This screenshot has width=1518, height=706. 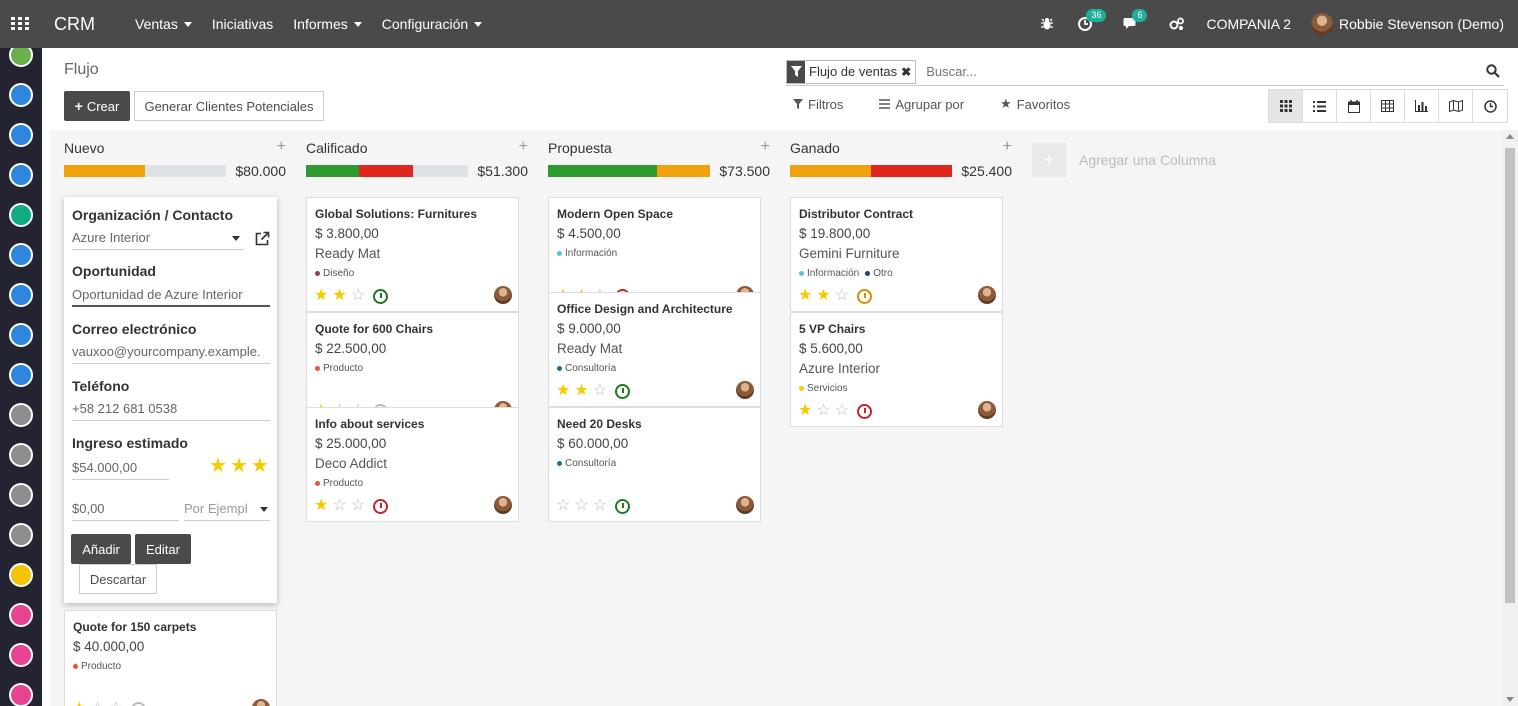 What do you see at coordinates (242, 24) in the screenshot?
I see `menu-iniciativas: Iniciativas` at bounding box center [242, 24].